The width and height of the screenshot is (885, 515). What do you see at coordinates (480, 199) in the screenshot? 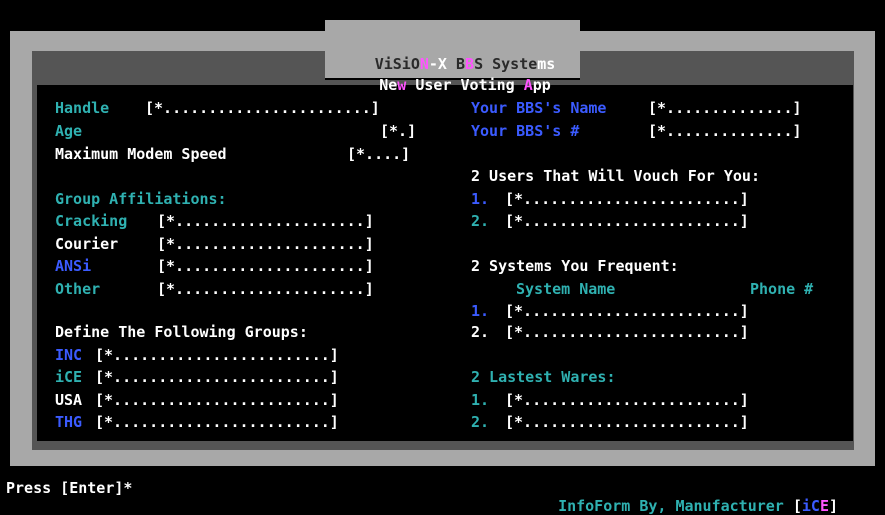
I see `vouch-1-number: 1.` at bounding box center [480, 199].